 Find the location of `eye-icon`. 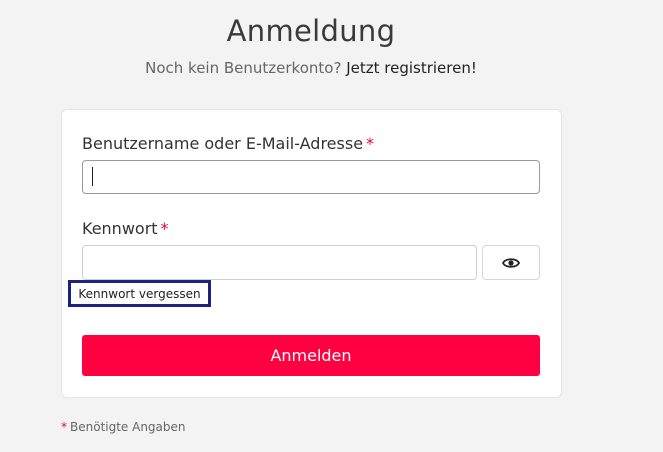

eye-icon is located at coordinates (511, 262).